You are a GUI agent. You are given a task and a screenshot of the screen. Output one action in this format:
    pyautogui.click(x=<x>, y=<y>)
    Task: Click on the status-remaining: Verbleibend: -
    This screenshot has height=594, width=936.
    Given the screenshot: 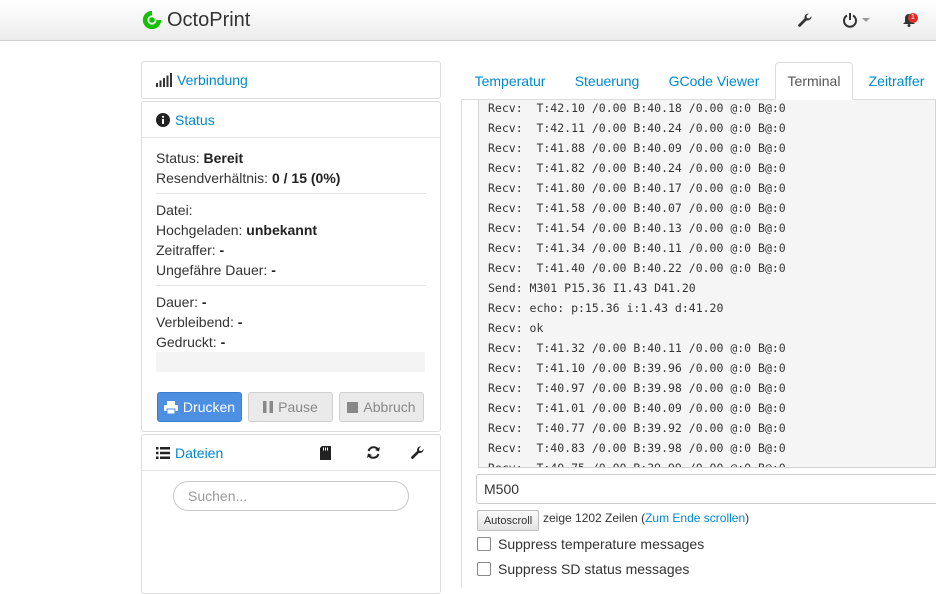 What is the action you would take?
    pyautogui.click(x=199, y=322)
    